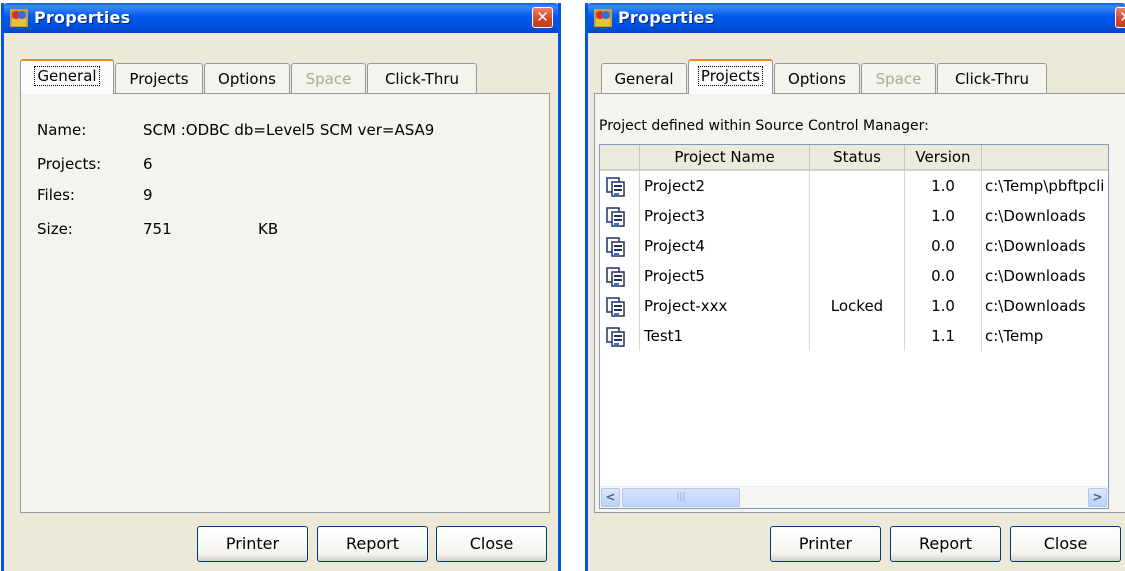 Image resolution: width=1125 pixels, height=571 pixels. I want to click on size-unit: KB, so click(268, 229).